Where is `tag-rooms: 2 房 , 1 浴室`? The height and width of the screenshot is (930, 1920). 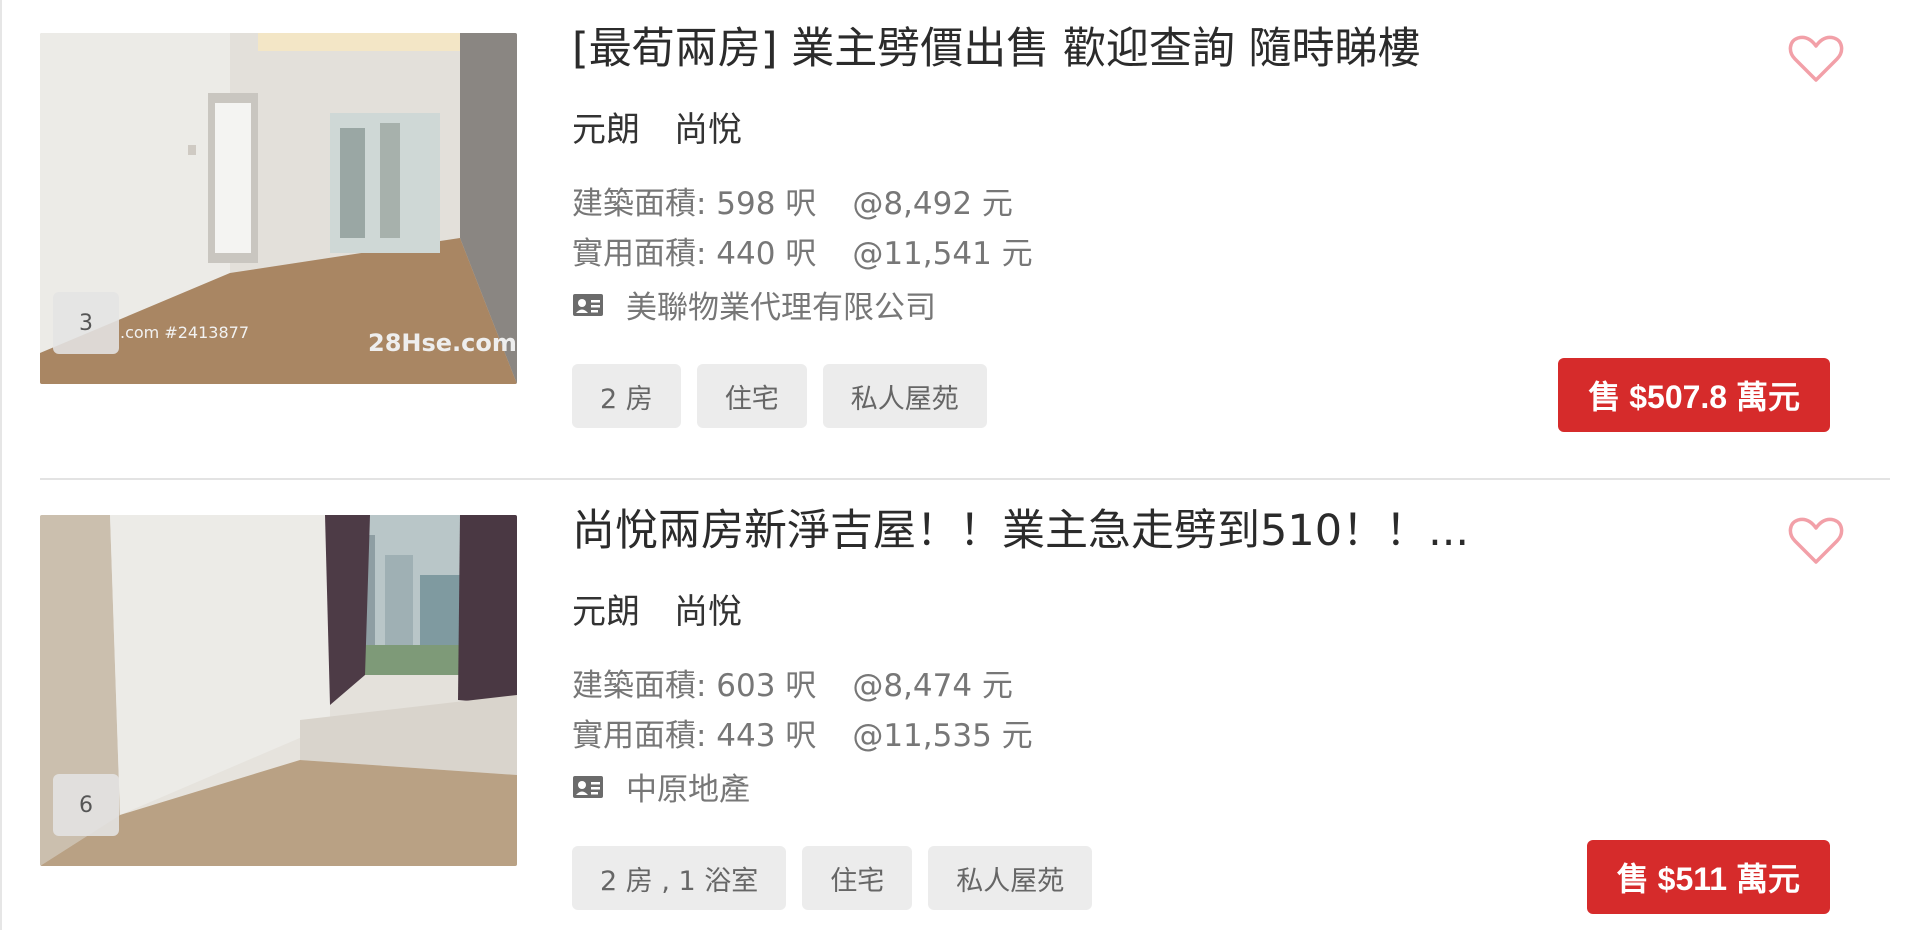
tag-rooms: 2 房 , 1 浴室 is located at coordinates (679, 878).